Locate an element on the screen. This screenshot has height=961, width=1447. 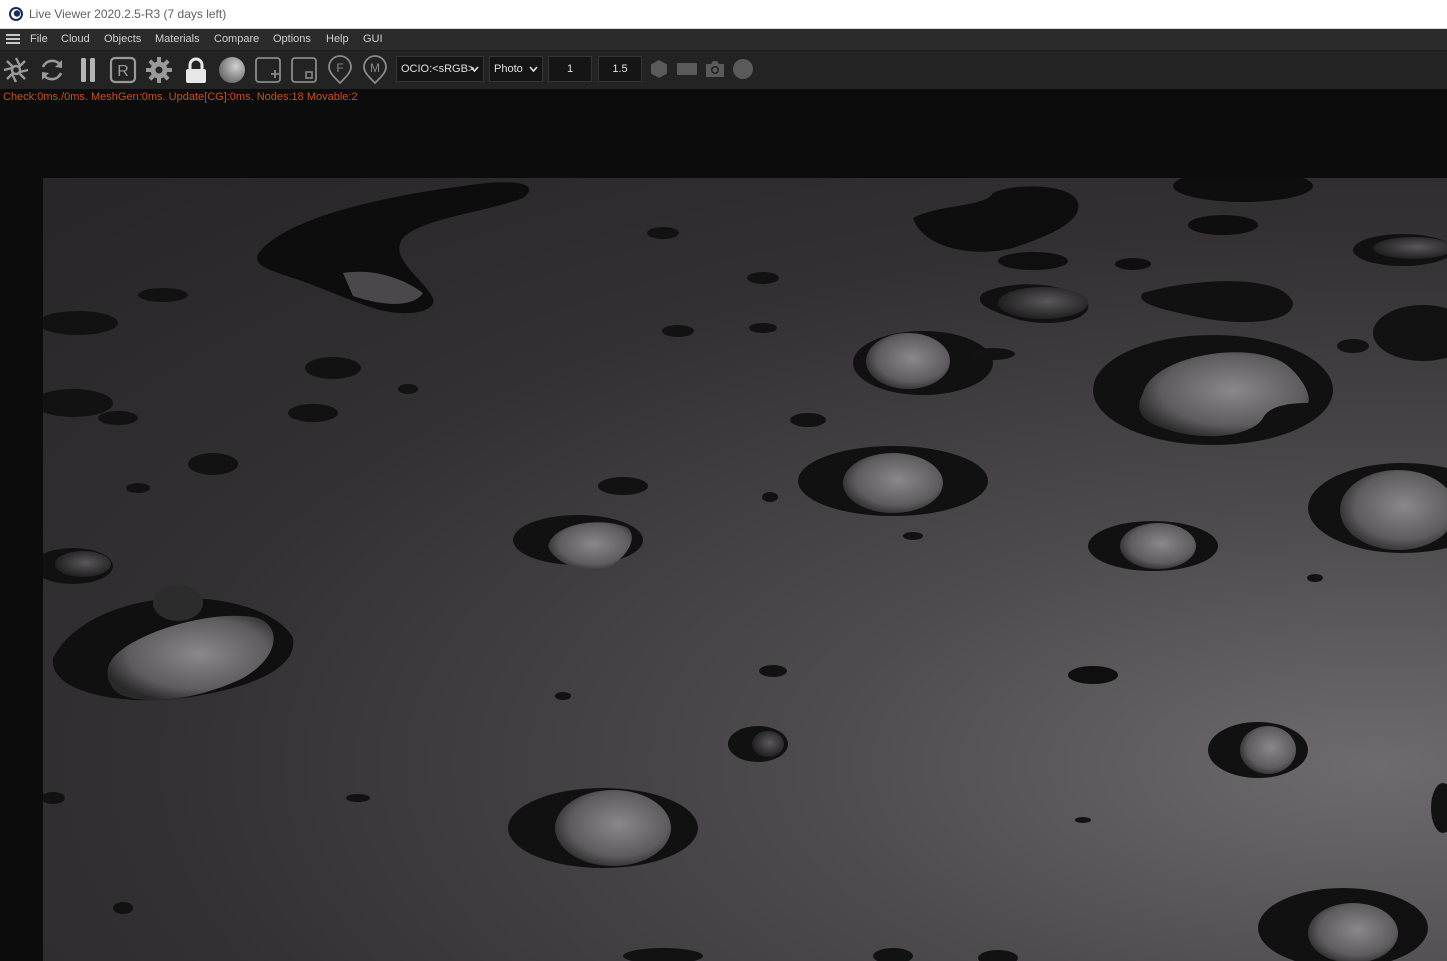
tonemap-select: Photo is located at coordinates (516, 69).